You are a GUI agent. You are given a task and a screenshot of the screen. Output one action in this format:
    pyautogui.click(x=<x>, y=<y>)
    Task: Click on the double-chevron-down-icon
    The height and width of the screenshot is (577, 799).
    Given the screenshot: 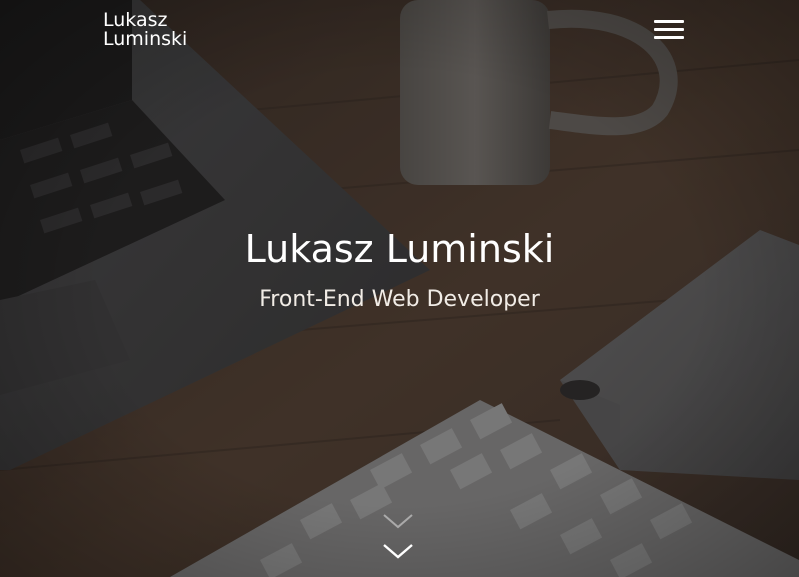 What is the action you would take?
    pyautogui.click(x=398, y=536)
    